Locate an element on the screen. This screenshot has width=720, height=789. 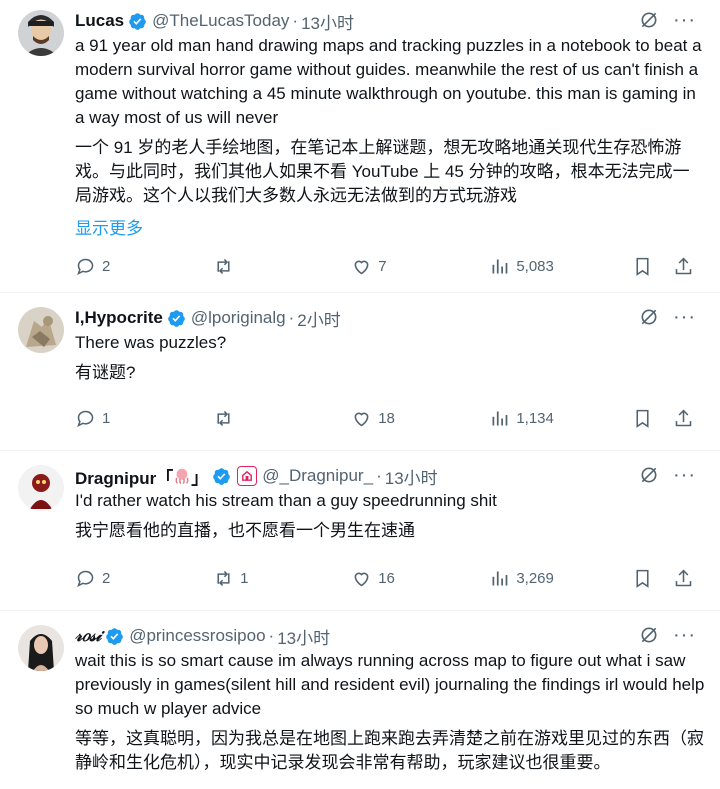
user-handle: @_Dragnipur_ is located at coordinates (317, 476).